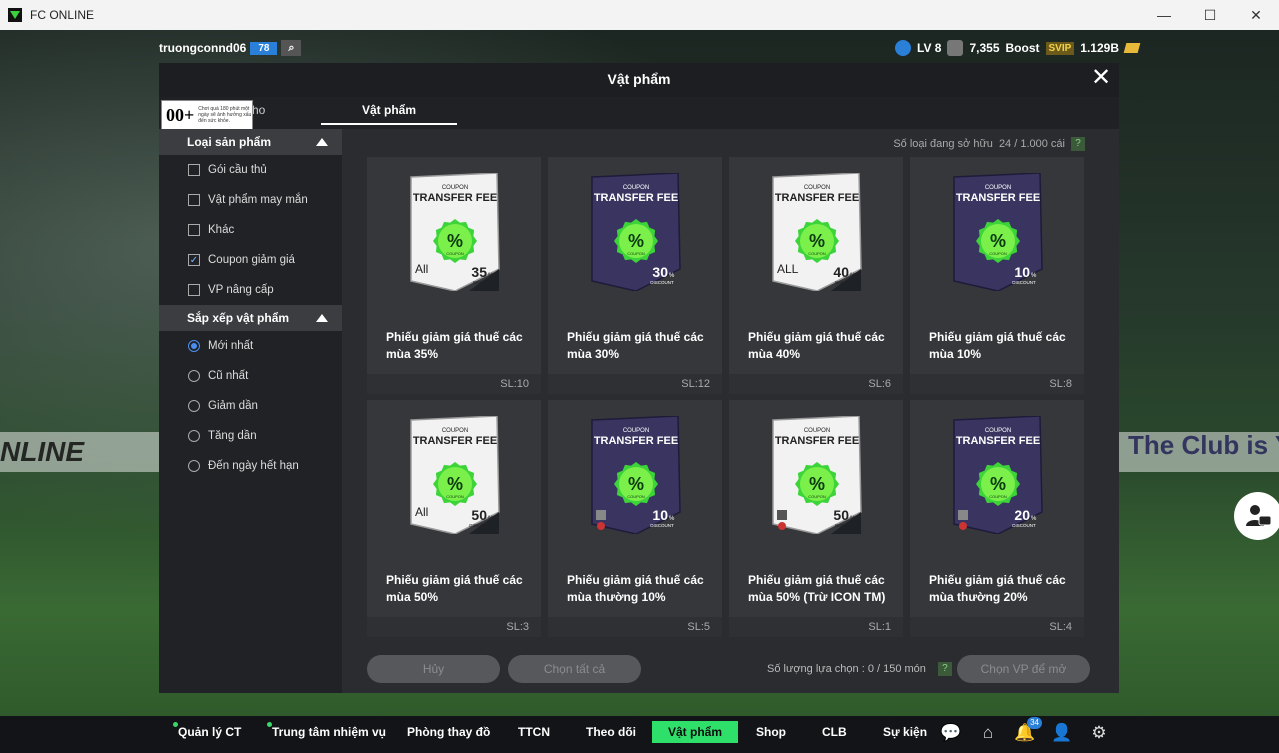  I want to click on profile-icon: 👤, so click(1062, 734).